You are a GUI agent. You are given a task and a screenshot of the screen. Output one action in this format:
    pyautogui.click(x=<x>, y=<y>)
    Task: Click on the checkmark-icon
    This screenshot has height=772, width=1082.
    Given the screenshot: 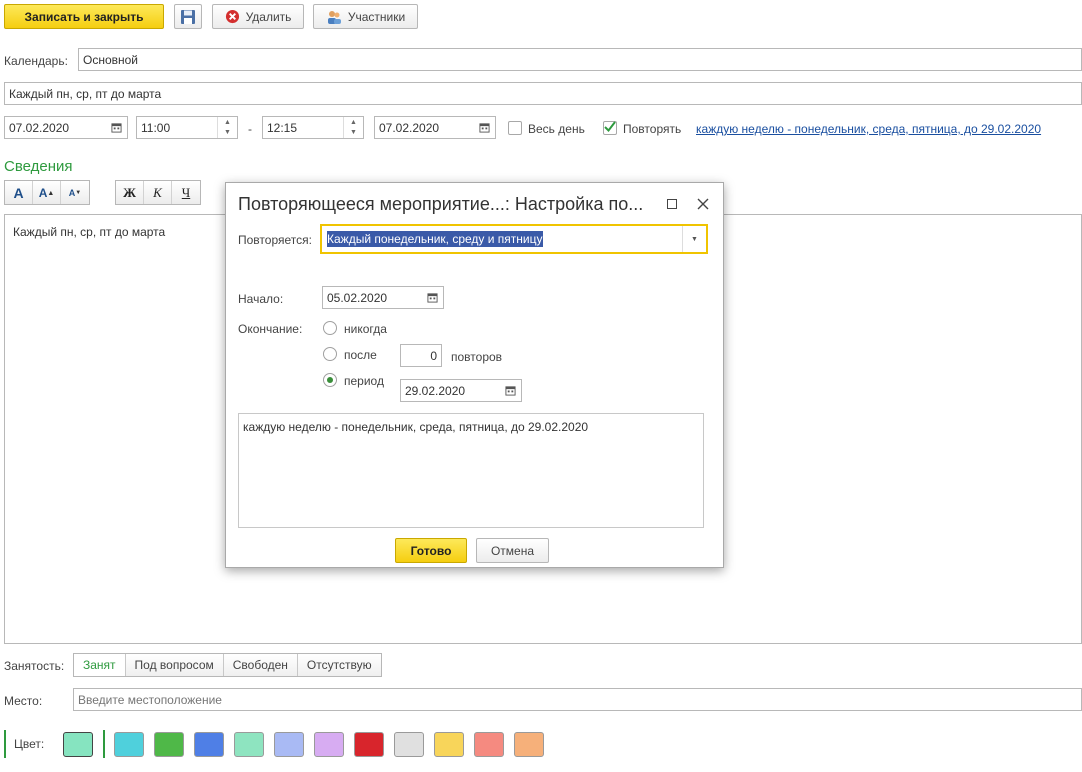 What is the action you would take?
    pyautogui.click(x=610, y=127)
    